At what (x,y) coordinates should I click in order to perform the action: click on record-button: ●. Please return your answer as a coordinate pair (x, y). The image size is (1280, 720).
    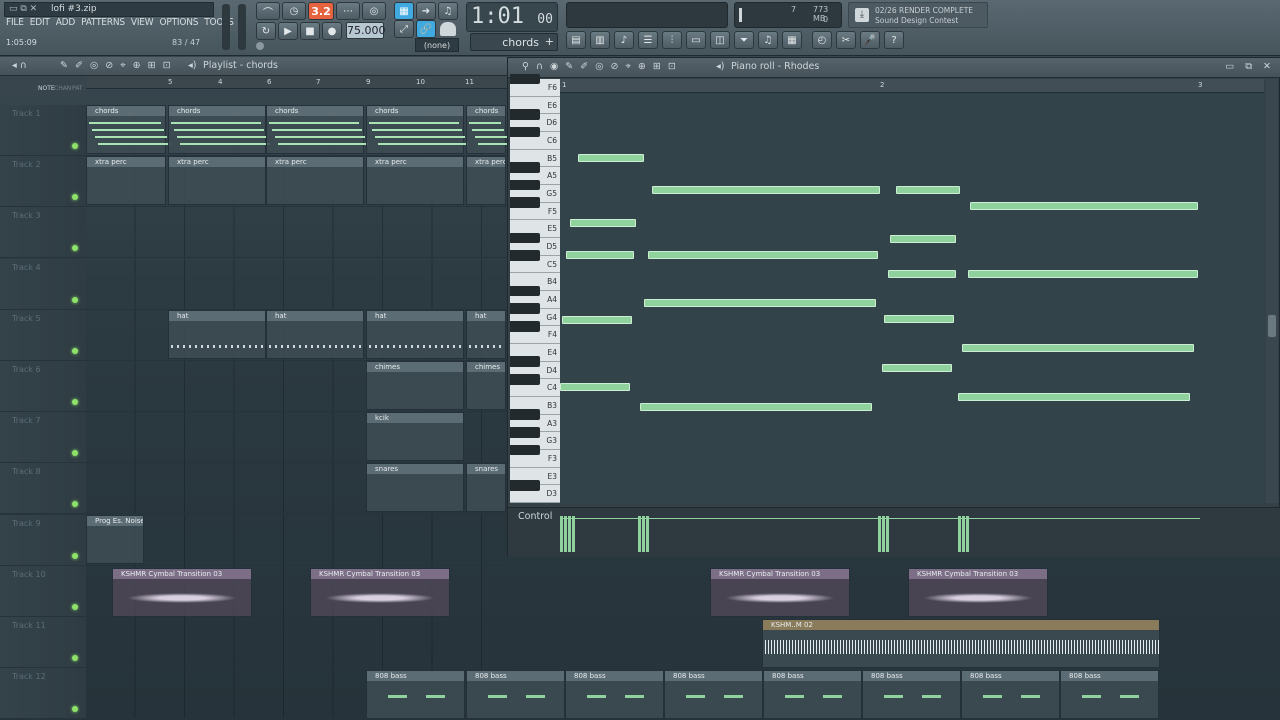
    Looking at the image, I should click on (332, 31).